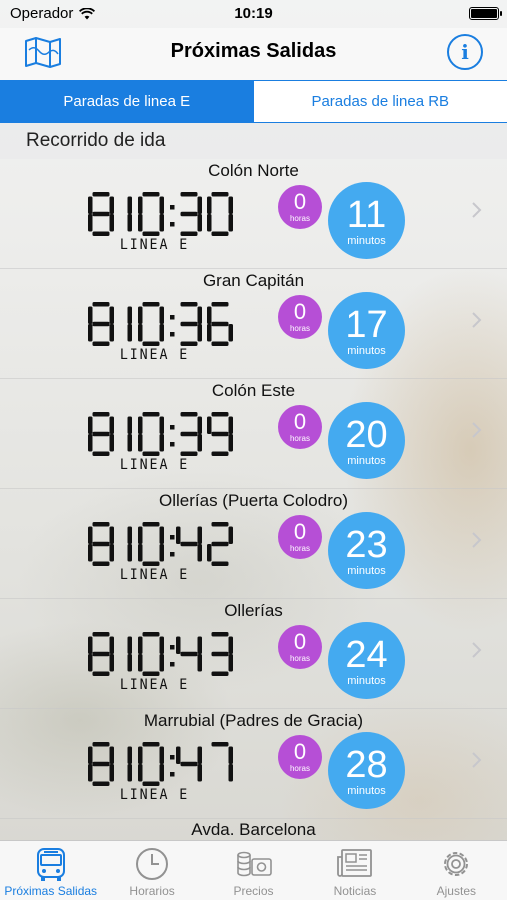 Image resolution: width=507 pixels, height=900 pixels. Describe the element at coordinates (253, 434) in the screenshot. I see `departure-row: Colón Este LINEA E 0 horas 20 minutos` at that location.